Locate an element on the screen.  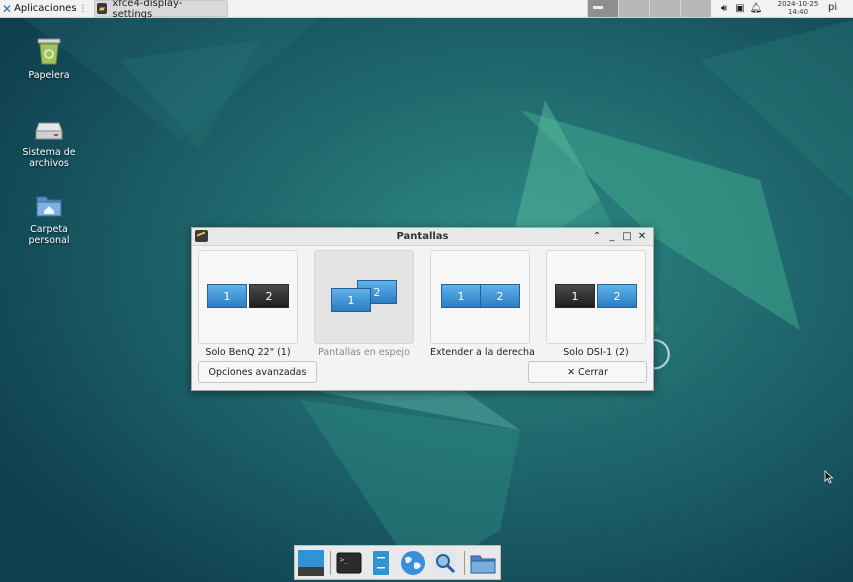
desktop-icon-label: Papelera is located at coordinates (49, 75).